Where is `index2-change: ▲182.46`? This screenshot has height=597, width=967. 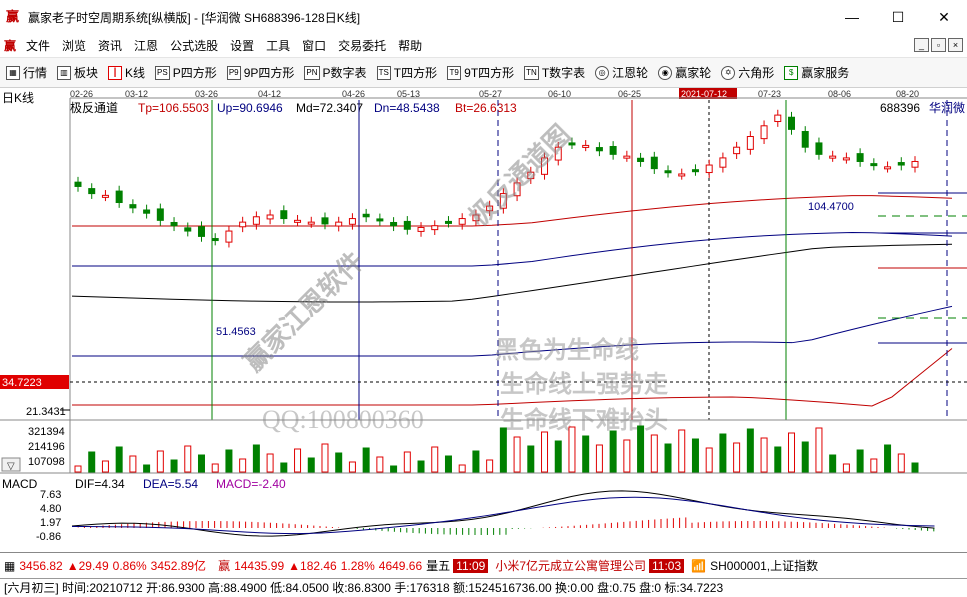 index2-change: ▲182.46 is located at coordinates (312, 565).